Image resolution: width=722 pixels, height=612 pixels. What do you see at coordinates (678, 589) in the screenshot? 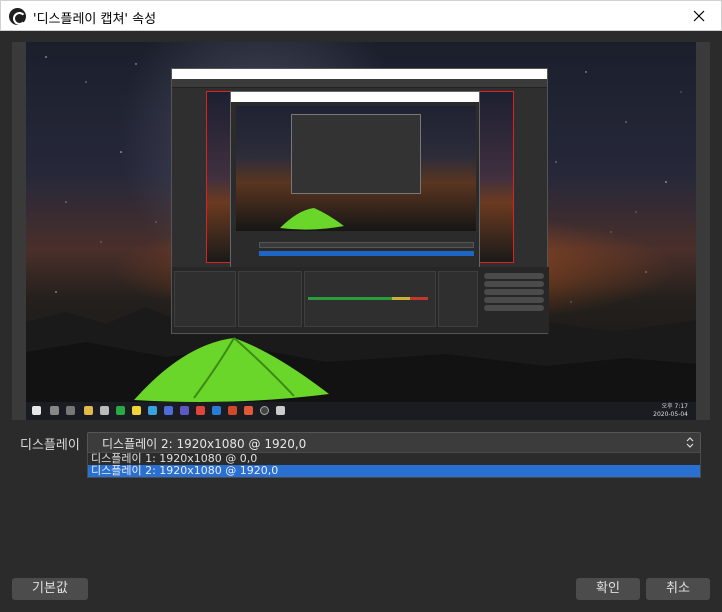
I see `cancel-button: 취소` at bounding box center [678, 589].